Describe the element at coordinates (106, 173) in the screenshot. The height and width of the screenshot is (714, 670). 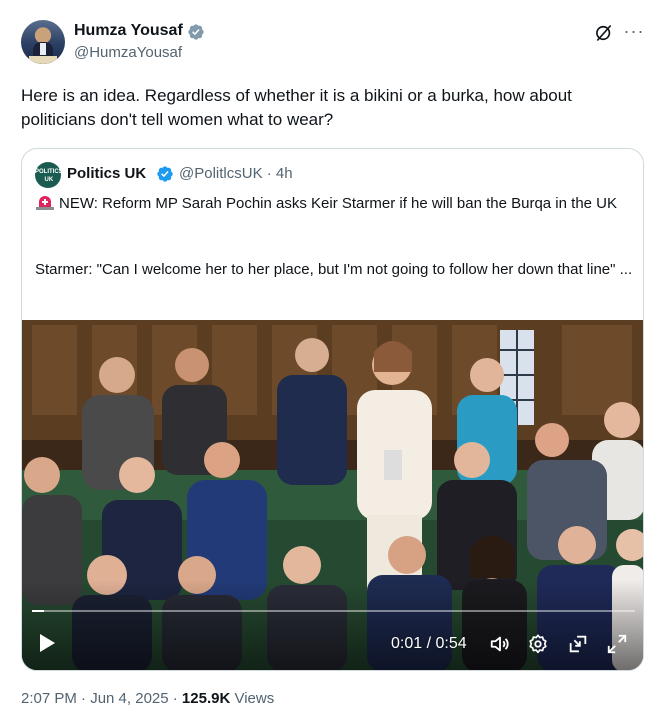
I see `quoted-author-name: Politics UK` at that location.